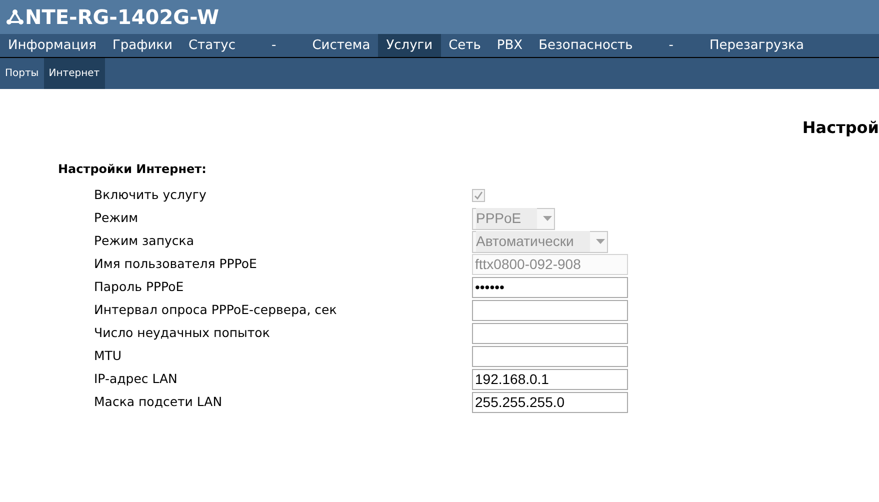 The height and width of the screenshot is (502, 879). What do you see at coordinates (464, 45) in the screenshot?
I see `menu-tab: Сеть` at bounding box center [464, 45].